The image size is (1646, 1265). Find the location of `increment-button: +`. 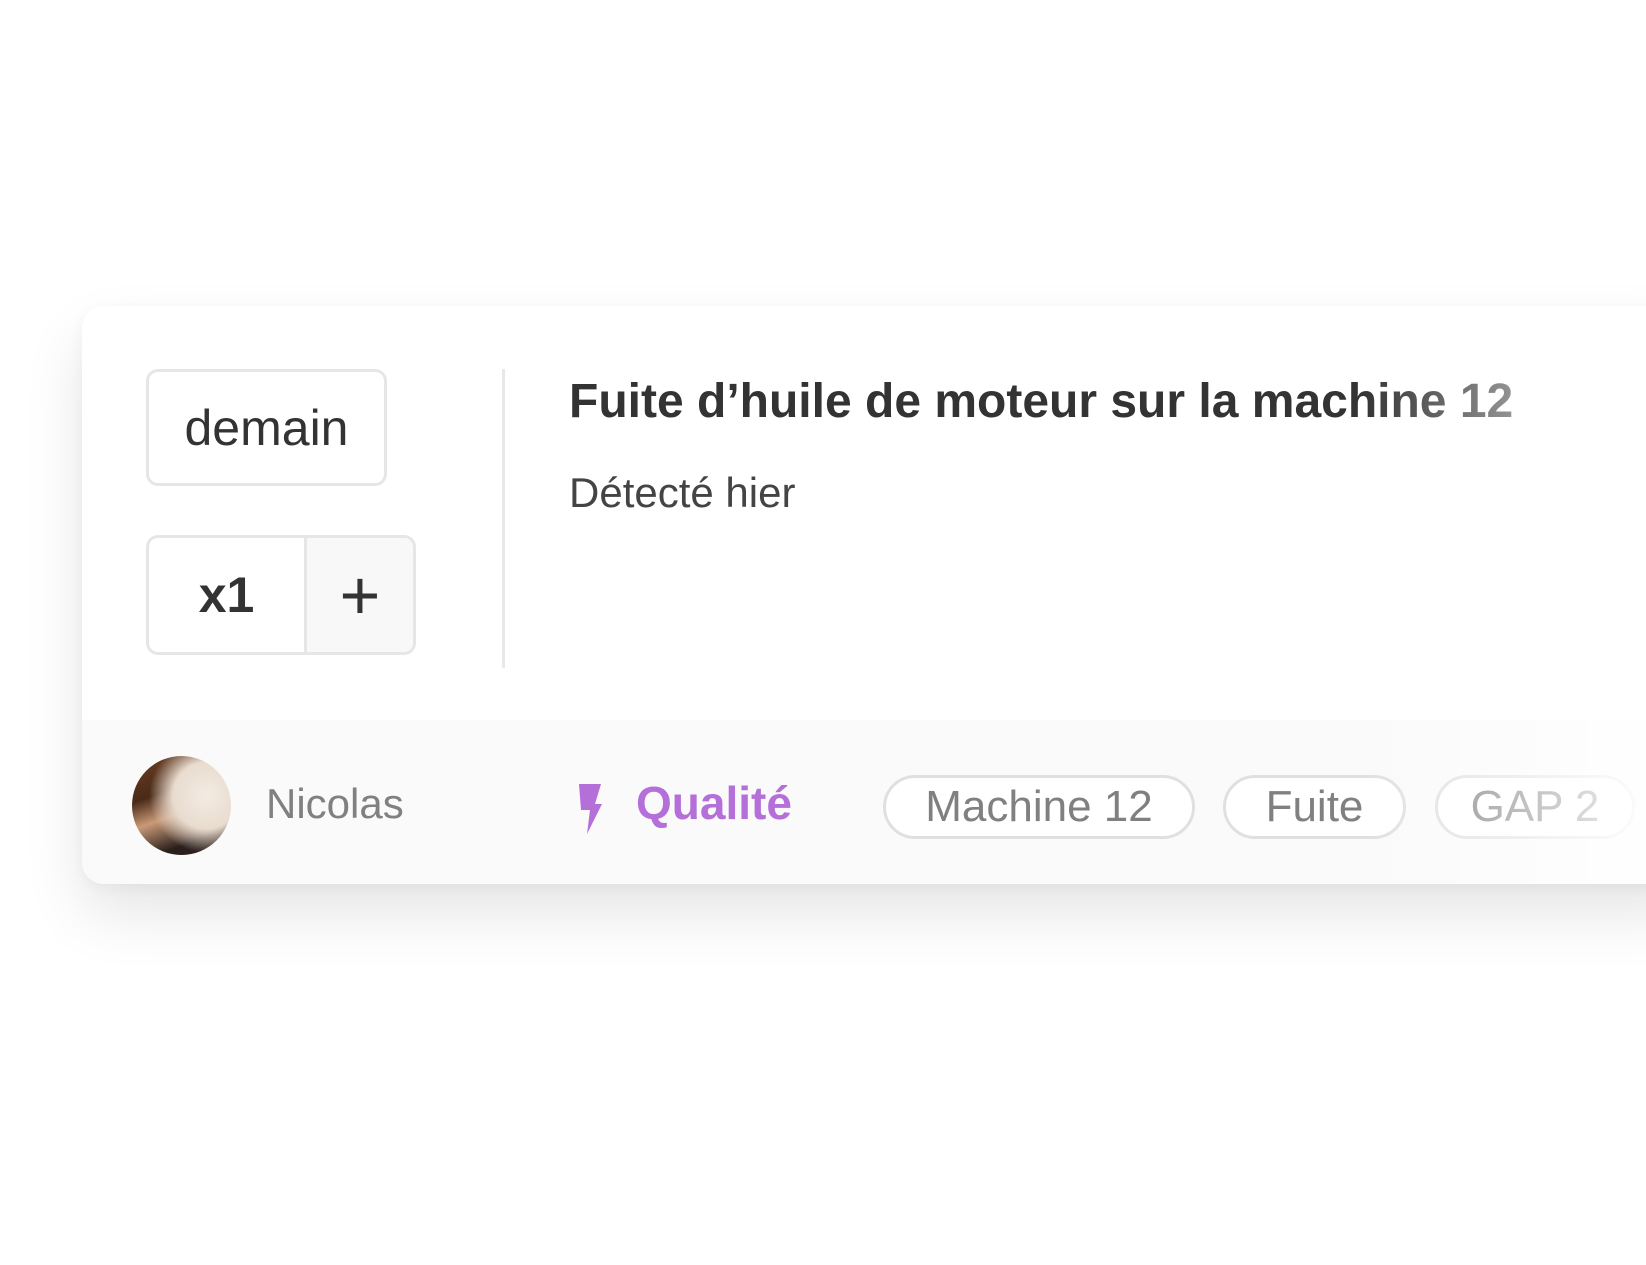

increment-button: + is located at coordinates (360, 595).